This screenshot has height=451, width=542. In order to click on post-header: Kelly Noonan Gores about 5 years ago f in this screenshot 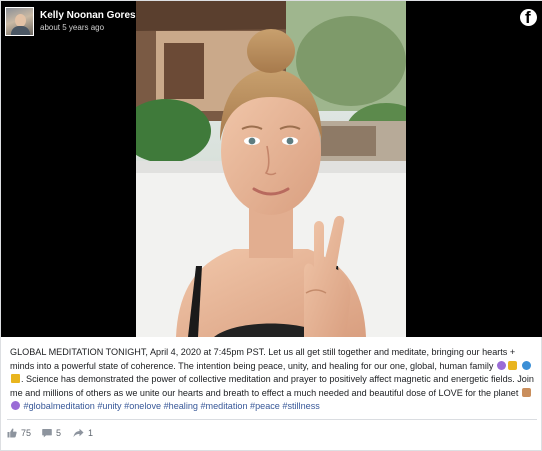, I will do `click(271, 23)`.